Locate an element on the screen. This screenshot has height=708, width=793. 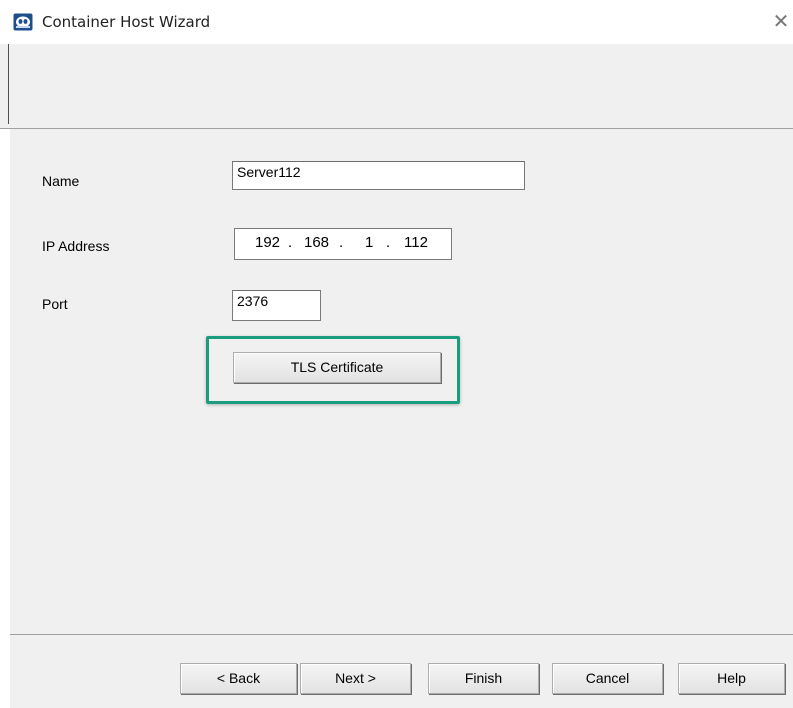
help-button-label: Help is located at coordinates (731, 678).